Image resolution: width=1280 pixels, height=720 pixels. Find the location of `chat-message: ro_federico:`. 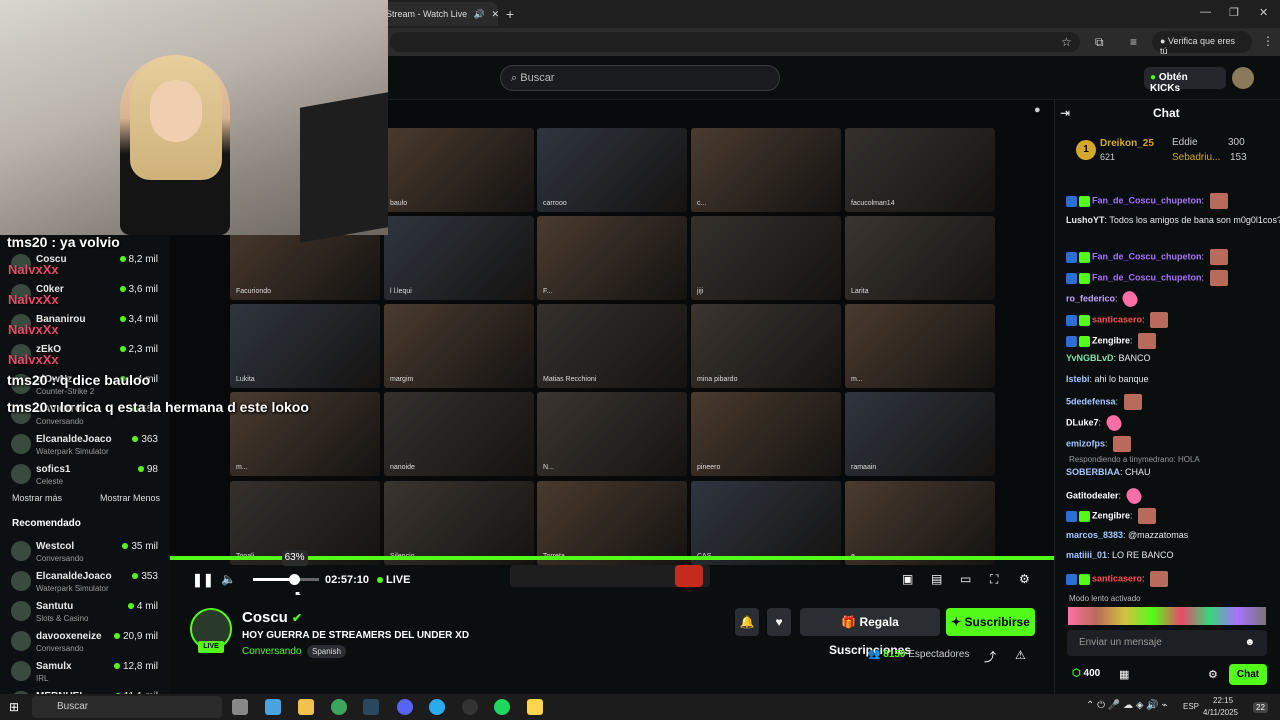

chat-message: ro_federico: is located at coordinates (1103, 299).